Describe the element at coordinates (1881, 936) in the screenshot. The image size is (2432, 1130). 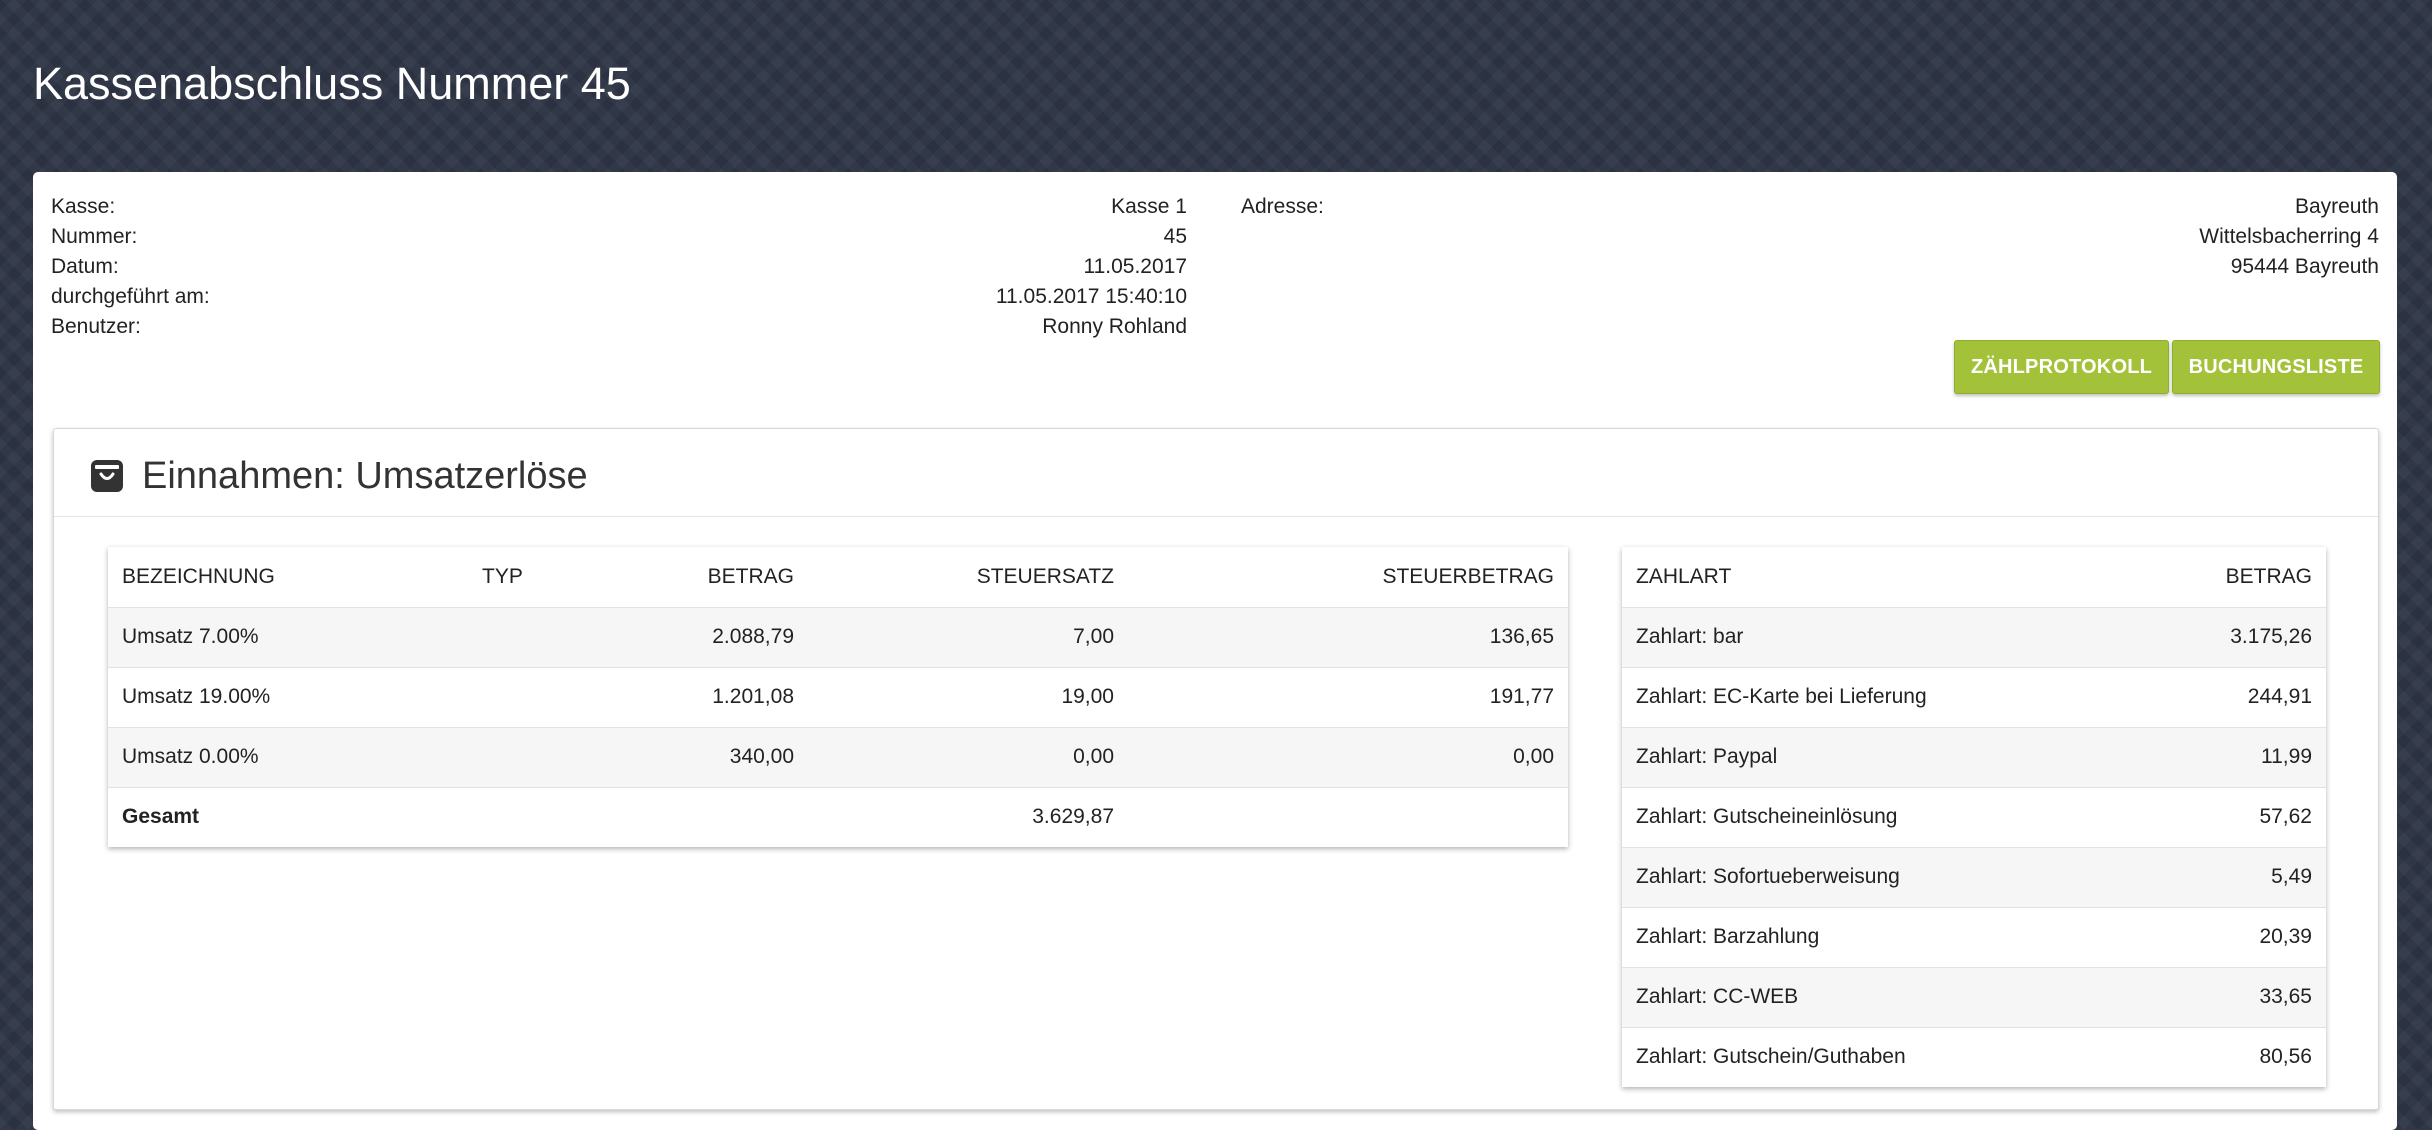
I see `cell-zahlart: Zahlart: Barzahlung` at that location.